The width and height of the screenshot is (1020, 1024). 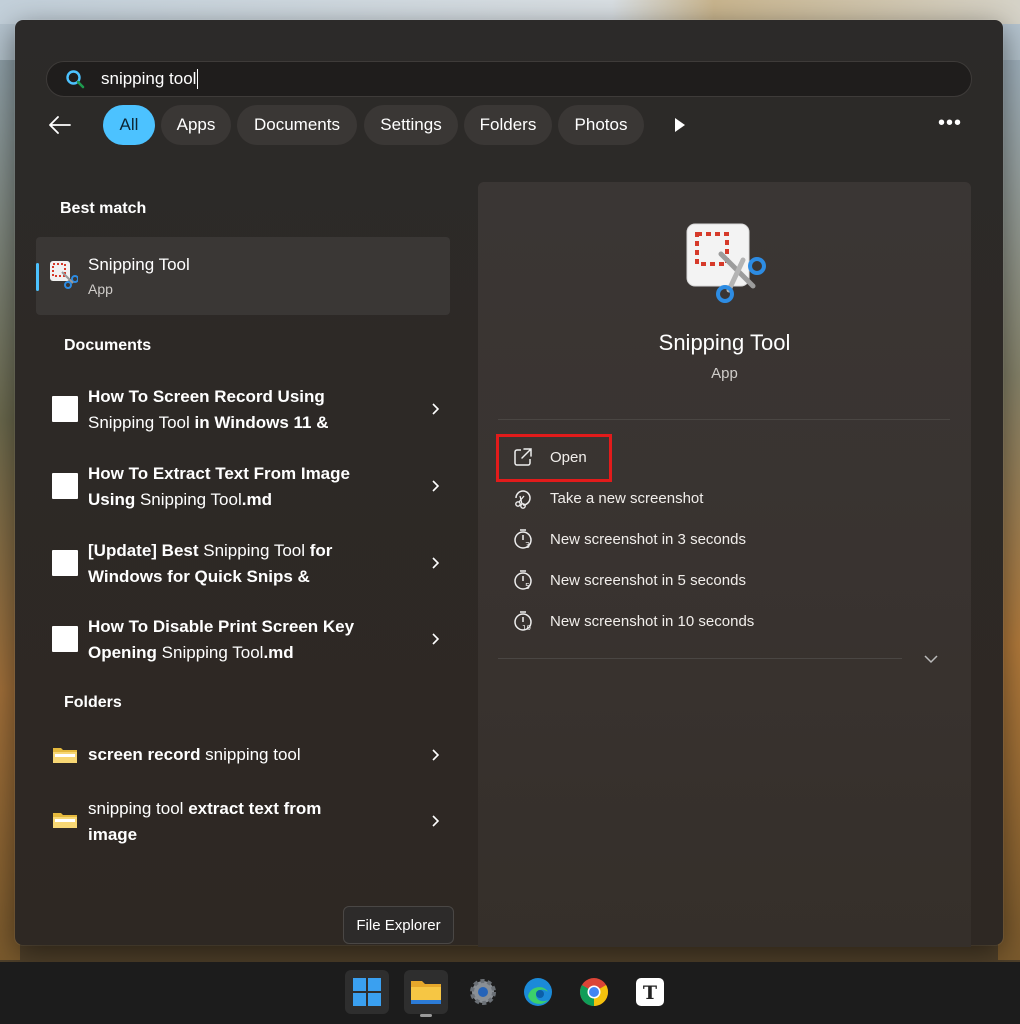 I want to click on chevron-down-icon, so click(x=931, y=659).